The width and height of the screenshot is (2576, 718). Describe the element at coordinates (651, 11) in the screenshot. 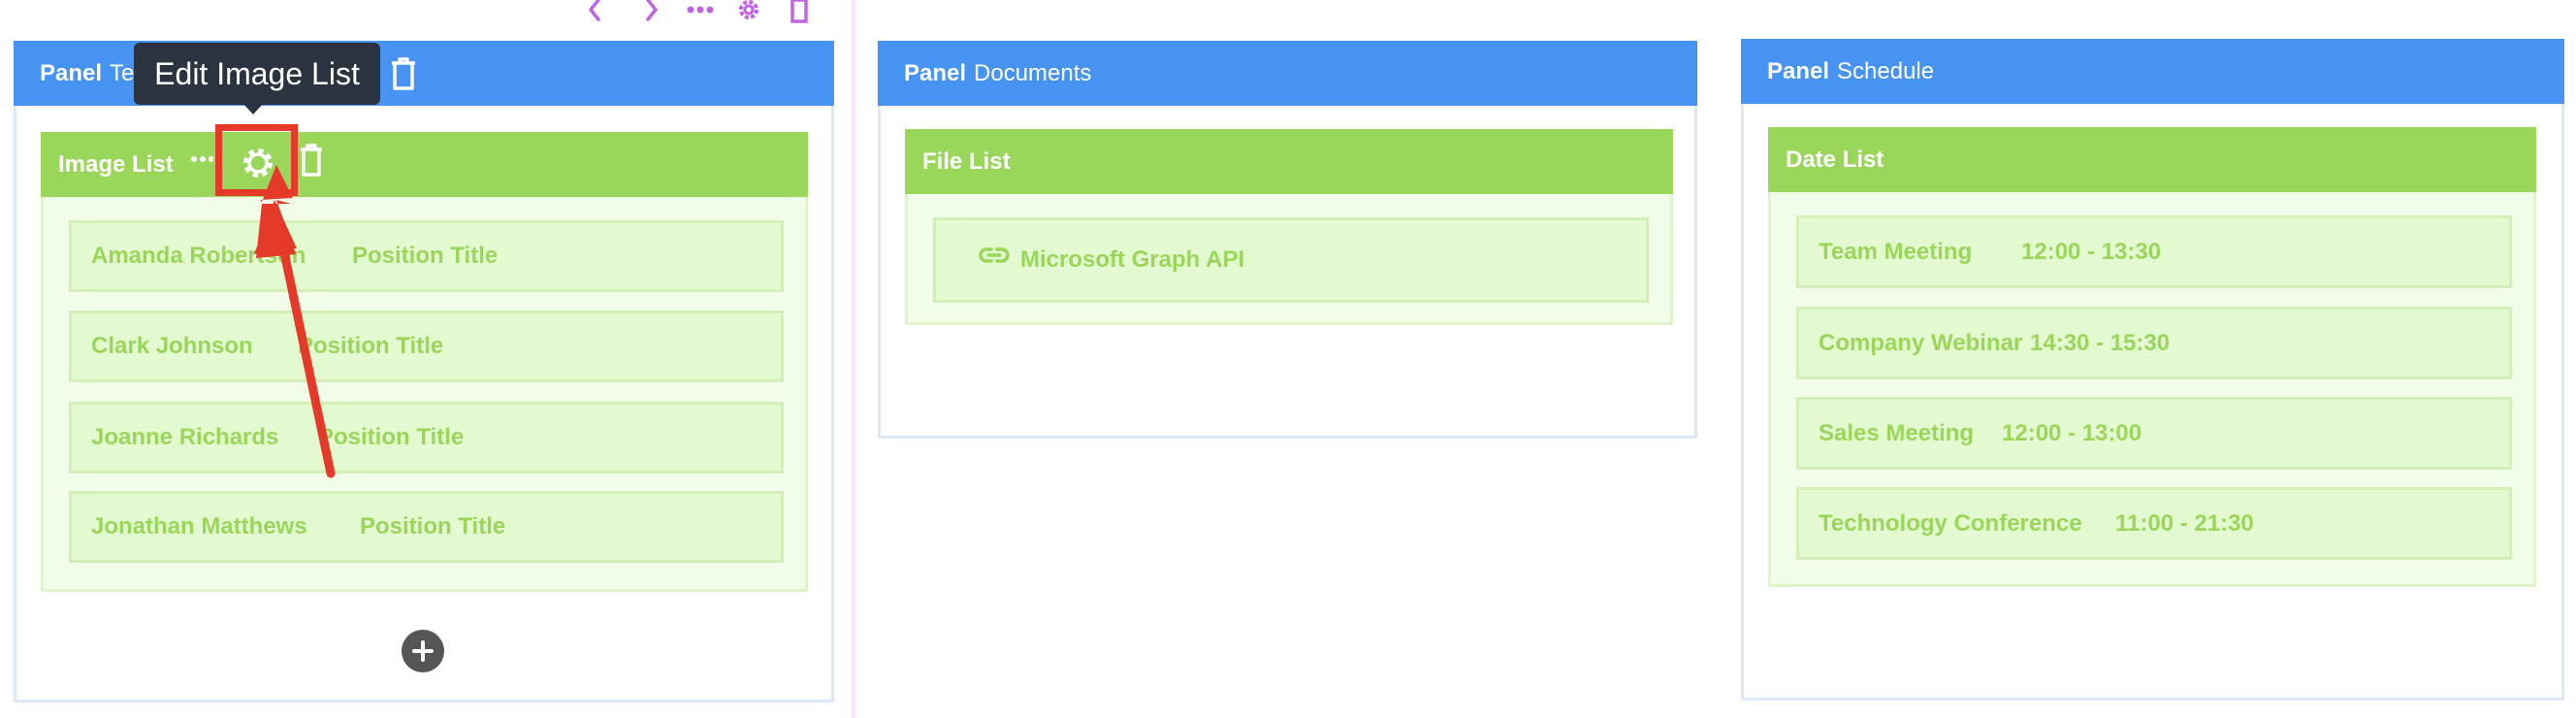

I see `chevron-right-icon` at that location.